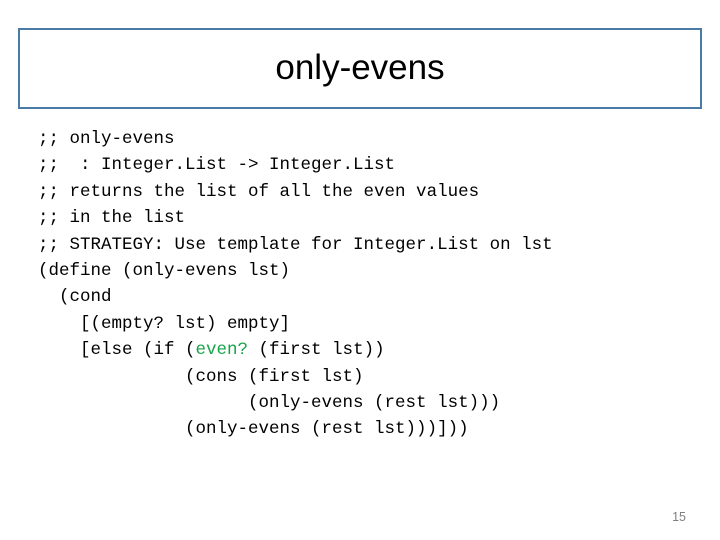  Describe the element at coordinates (117, 350) in the screenshot. I see `code-text: [else (if (` at that location.